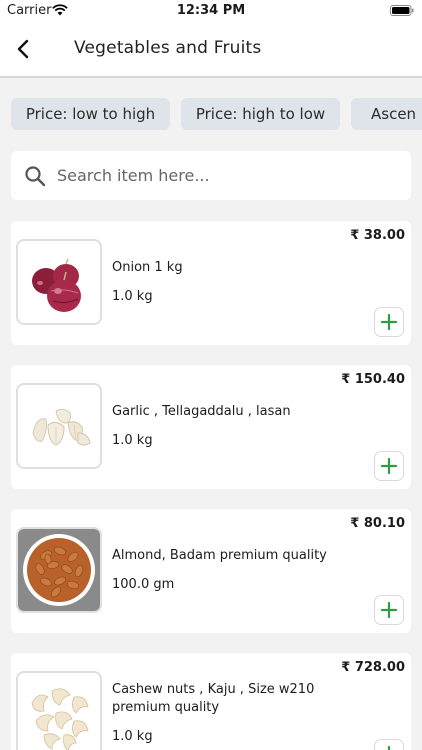 The height and width of the screenshot is (750, 422). Describe the element at coordinates (201, 411) in the screenshot. I see `product-name: Garlic , Tellagaddalu , lasan` at that location.